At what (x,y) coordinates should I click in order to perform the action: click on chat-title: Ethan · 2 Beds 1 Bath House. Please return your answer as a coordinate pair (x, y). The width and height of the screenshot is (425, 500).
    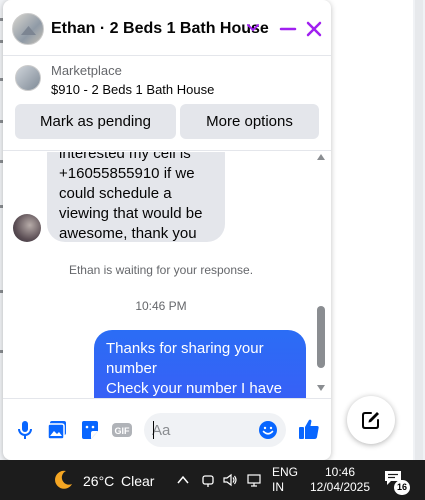
    Looking at the image, I should click on (160, 29).